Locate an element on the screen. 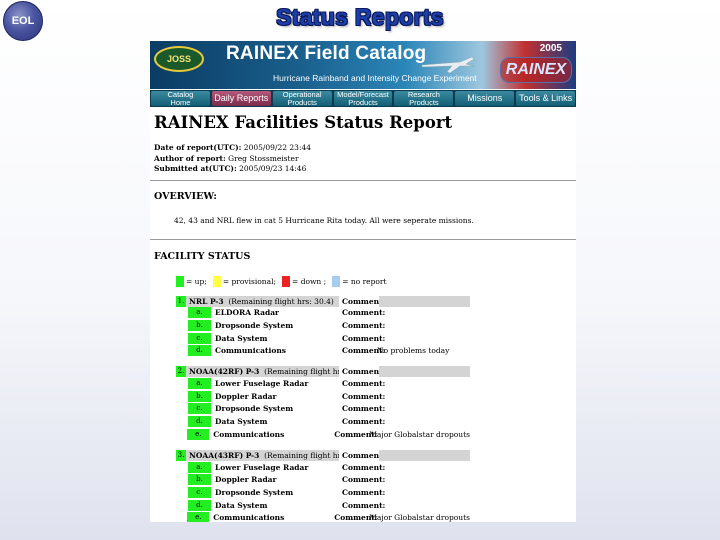 This screenshot has width=720, height=540. report-author: Author of report: Greg Stossmeister is located at coordinates (364, 159).